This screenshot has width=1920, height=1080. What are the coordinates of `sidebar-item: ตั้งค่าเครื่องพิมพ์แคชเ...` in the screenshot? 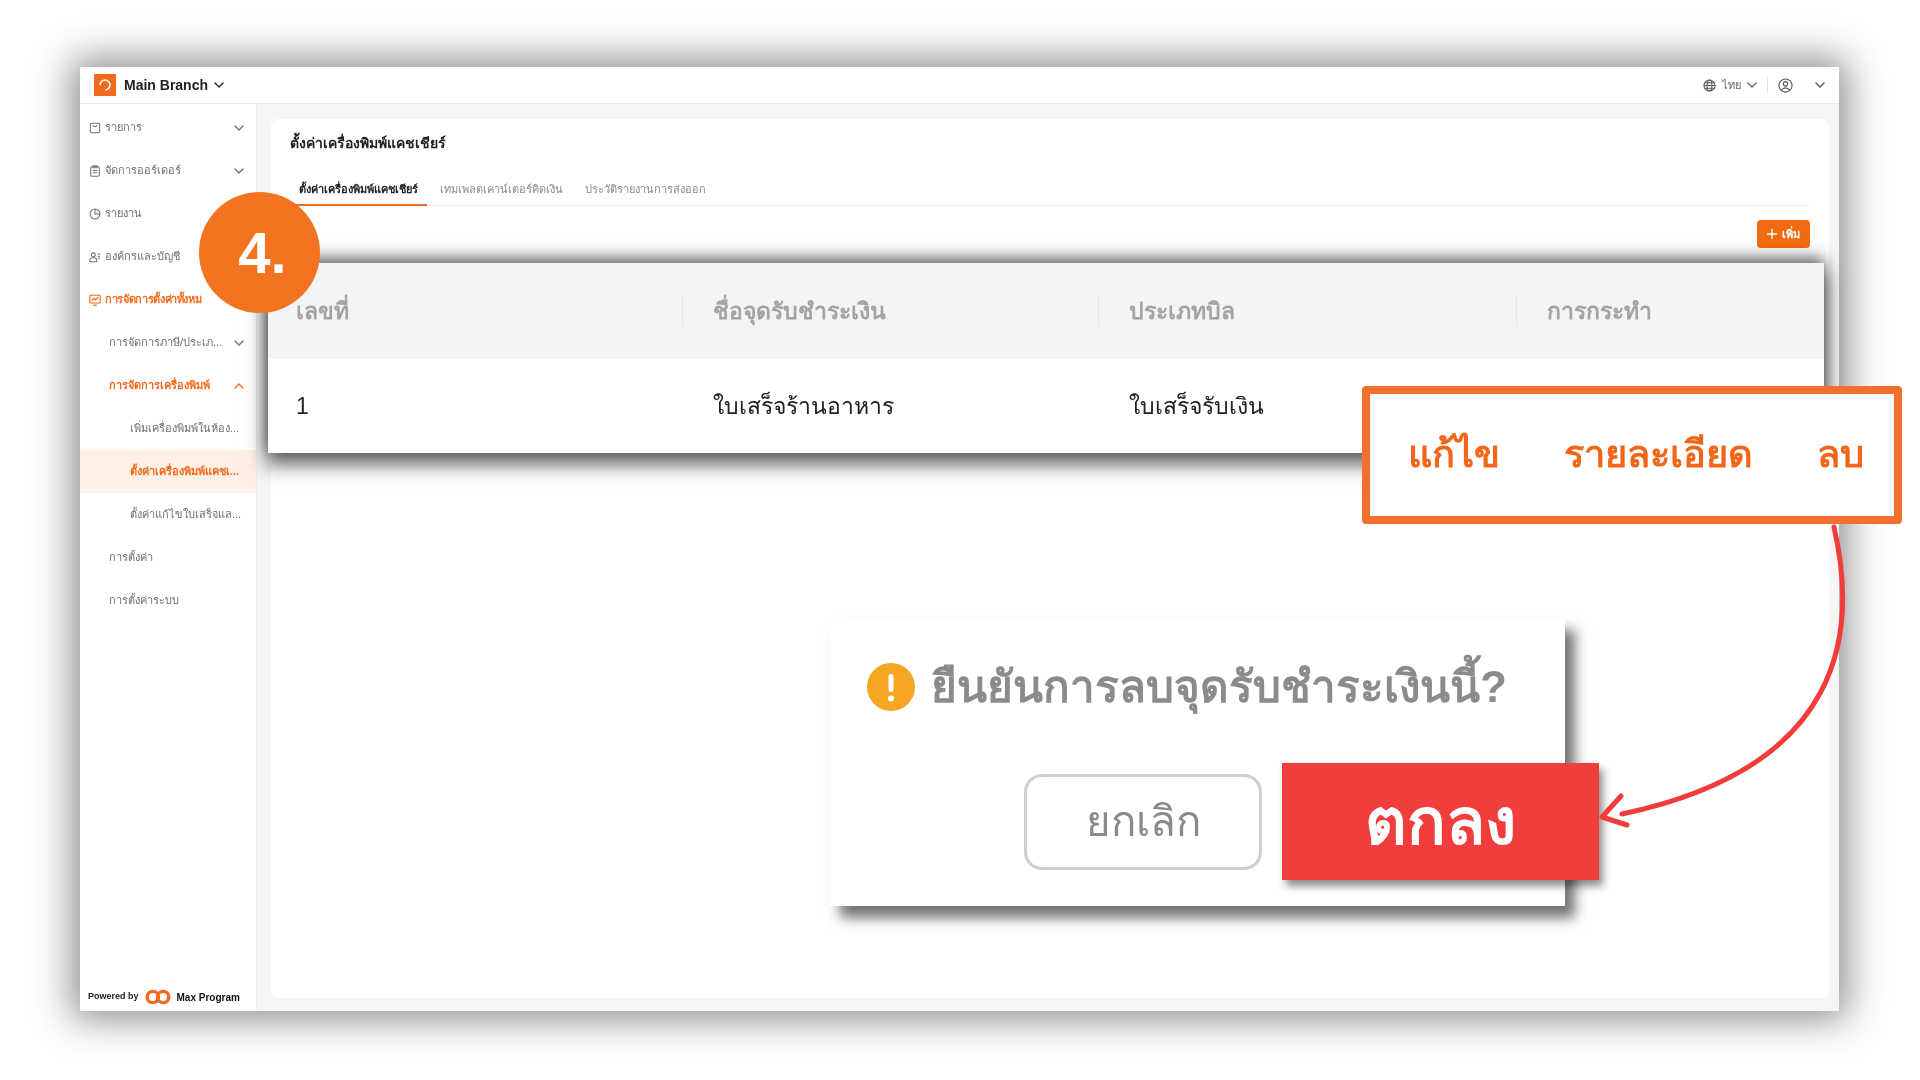 It's located at (168, 471).